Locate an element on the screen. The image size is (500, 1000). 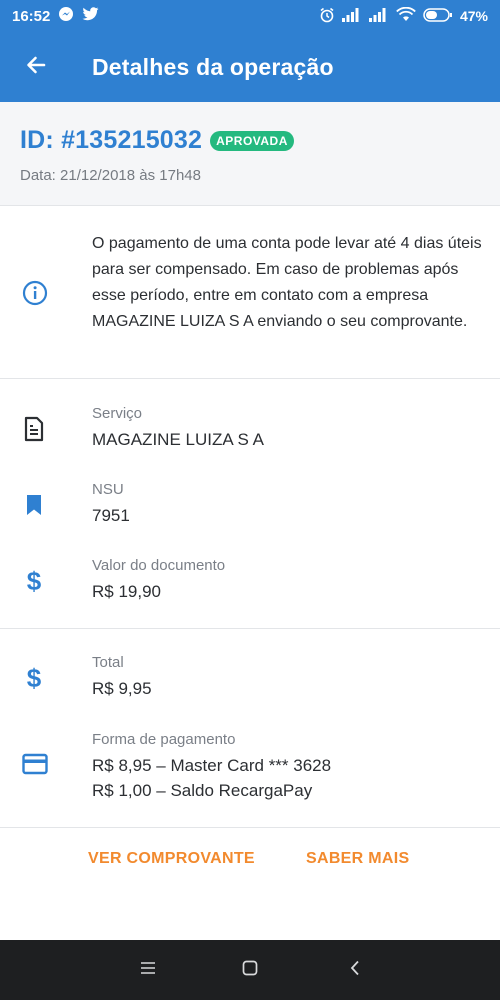
alarm-icon is located at coordinates (327, 16).